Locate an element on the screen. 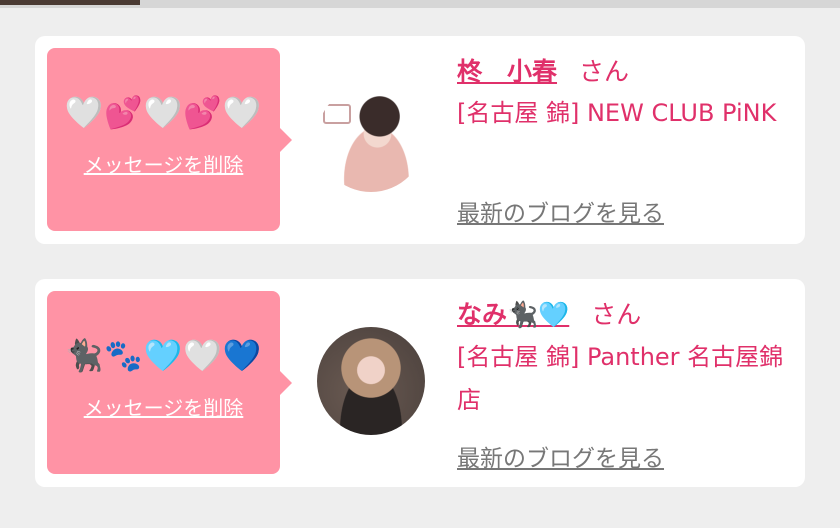 The image size is (840, 528). message-bubble: 🐈‍⬛🐾🩵🤍💙 メッセージを削除 is located at coordinates (169, 382).